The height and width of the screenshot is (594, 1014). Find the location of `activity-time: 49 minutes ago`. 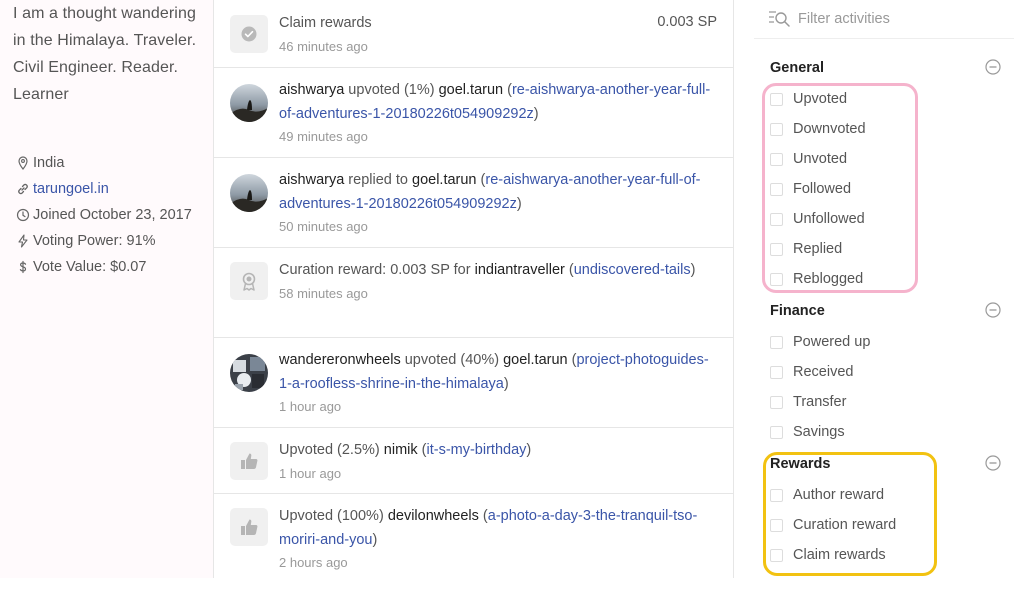

activity-time: 49 minutes ago is located at coordinates (323, 136).